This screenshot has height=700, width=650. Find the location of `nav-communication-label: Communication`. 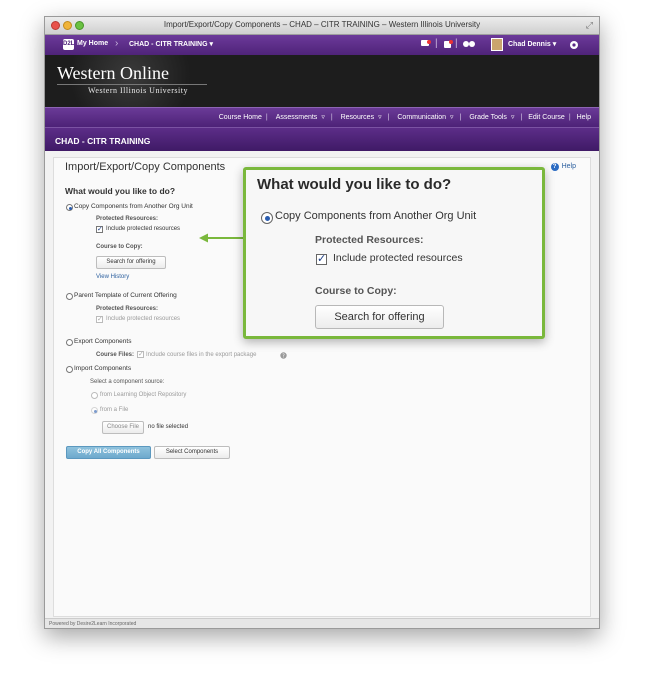

nav-communication-label: Communication is located at coordinates (422, 117).